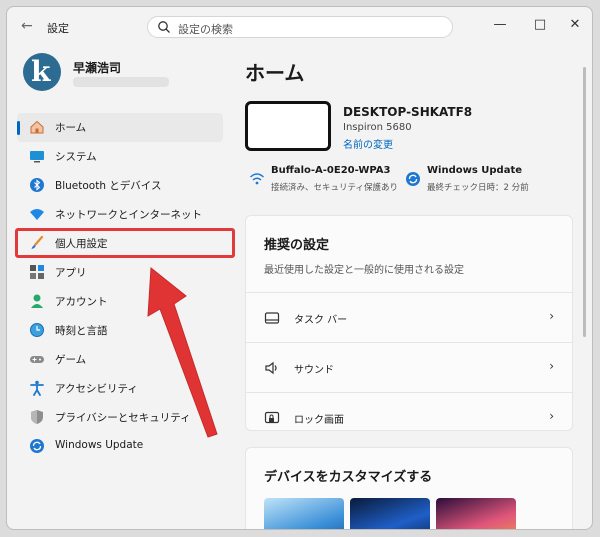  What do you see at coordinates (408, 112) in the screenshot?
I see `device-name: DESKTOP-SHKATF8` at bounding box center [408, 112].